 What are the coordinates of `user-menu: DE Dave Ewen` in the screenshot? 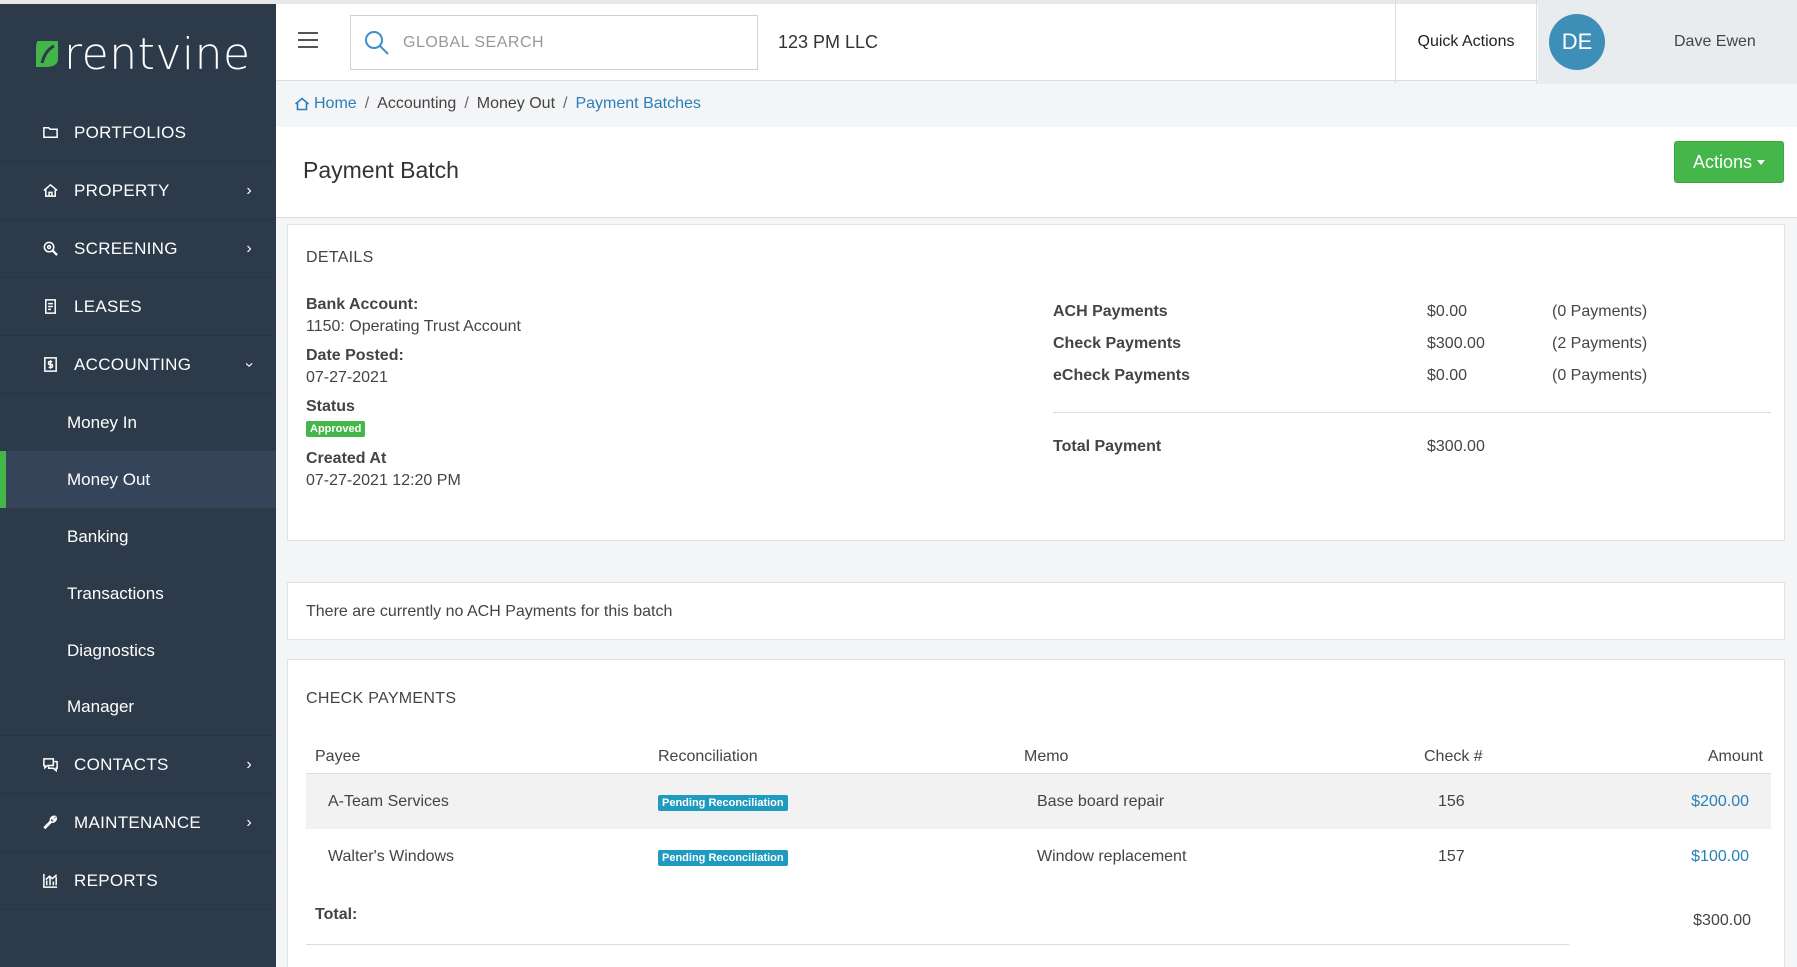 It's located at (1667, 42).